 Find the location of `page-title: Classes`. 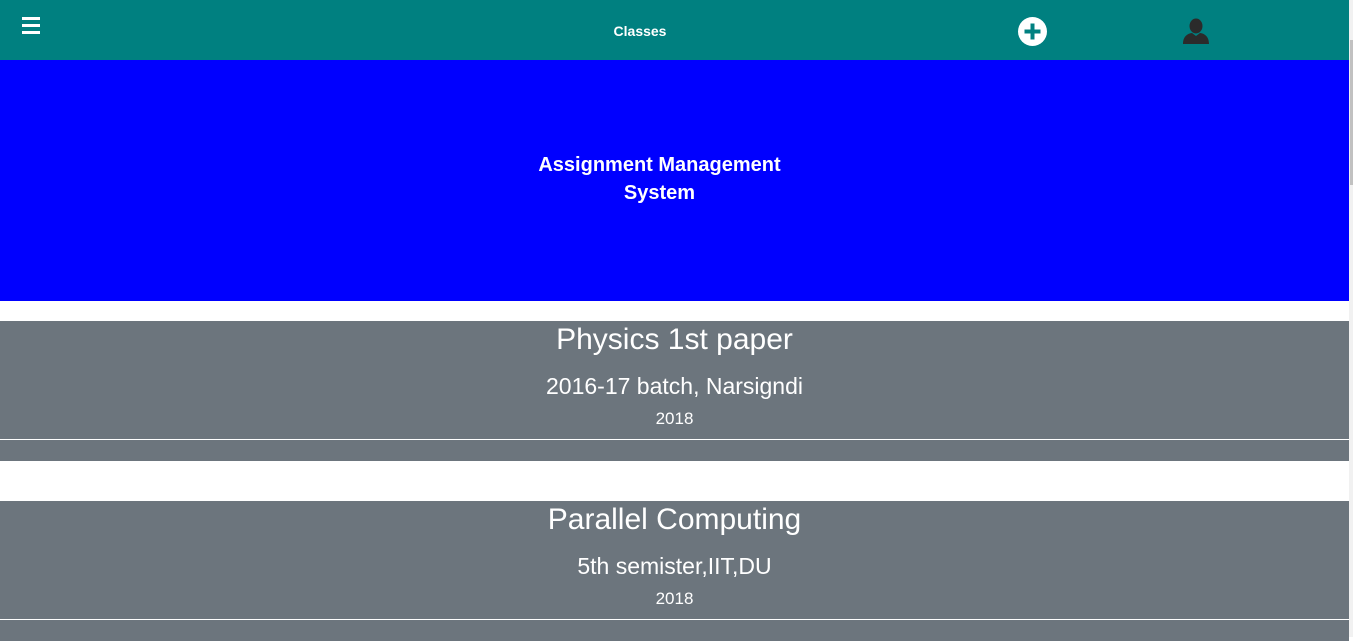

page-title: Classes is located at coordinates (640, 31).